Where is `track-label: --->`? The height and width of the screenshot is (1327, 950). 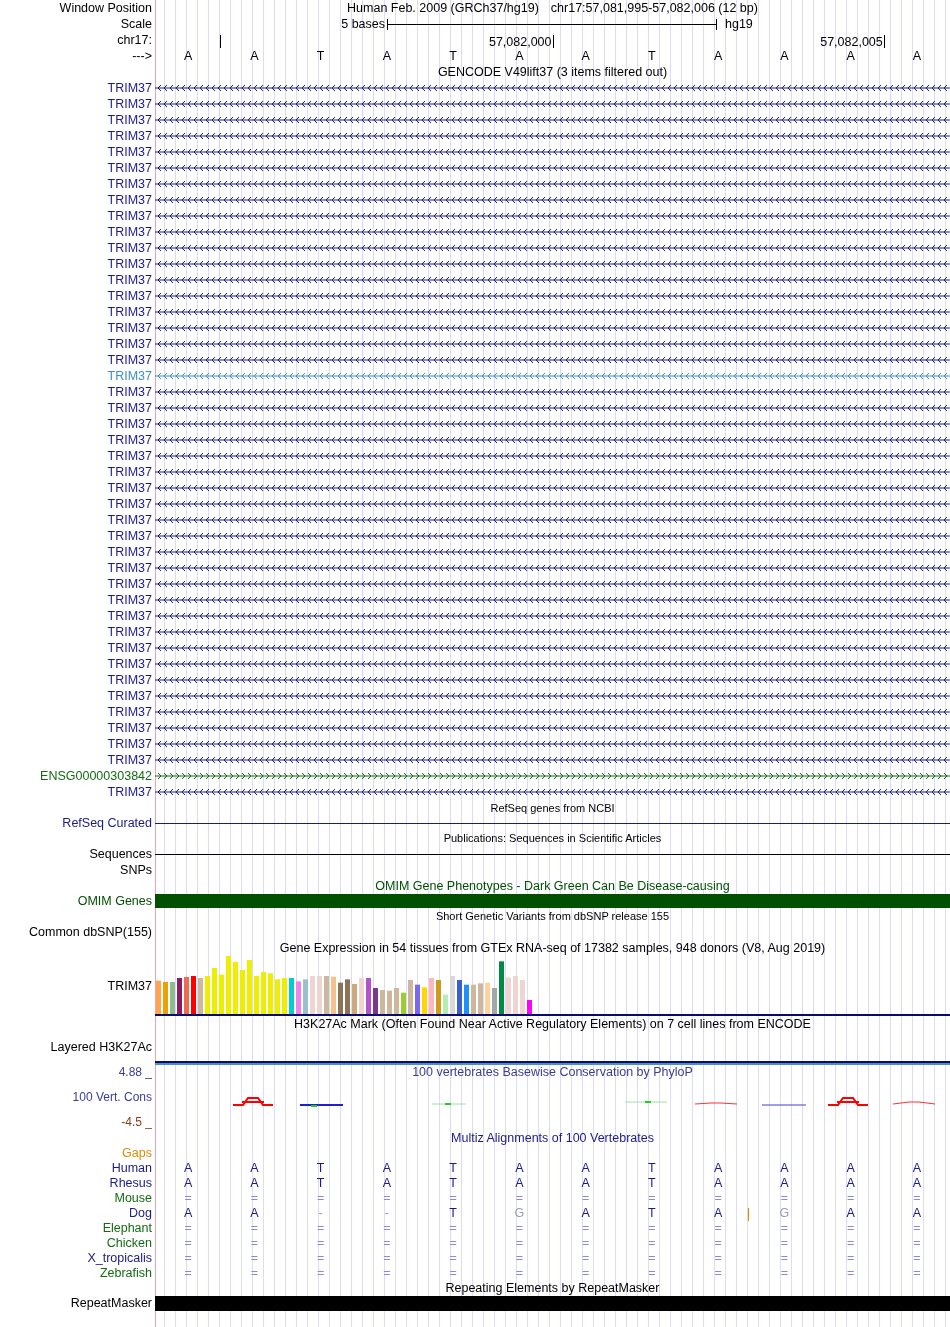 track-label: ---> is located at coordinates (142, 56).